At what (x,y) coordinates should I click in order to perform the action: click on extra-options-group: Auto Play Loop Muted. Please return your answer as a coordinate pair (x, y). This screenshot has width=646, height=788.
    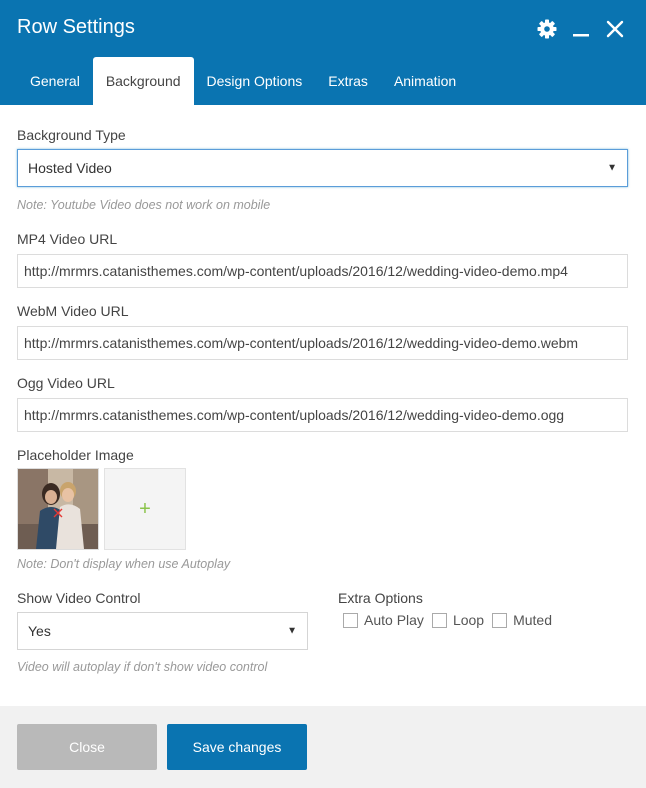
    Looking at the image, I should click on (447, 620).